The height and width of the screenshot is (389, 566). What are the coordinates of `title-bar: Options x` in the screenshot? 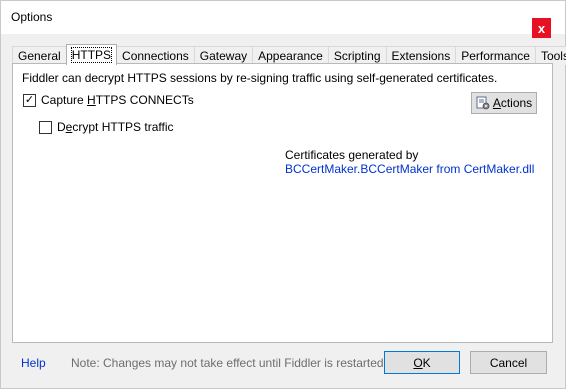 It's located at (283, 19).